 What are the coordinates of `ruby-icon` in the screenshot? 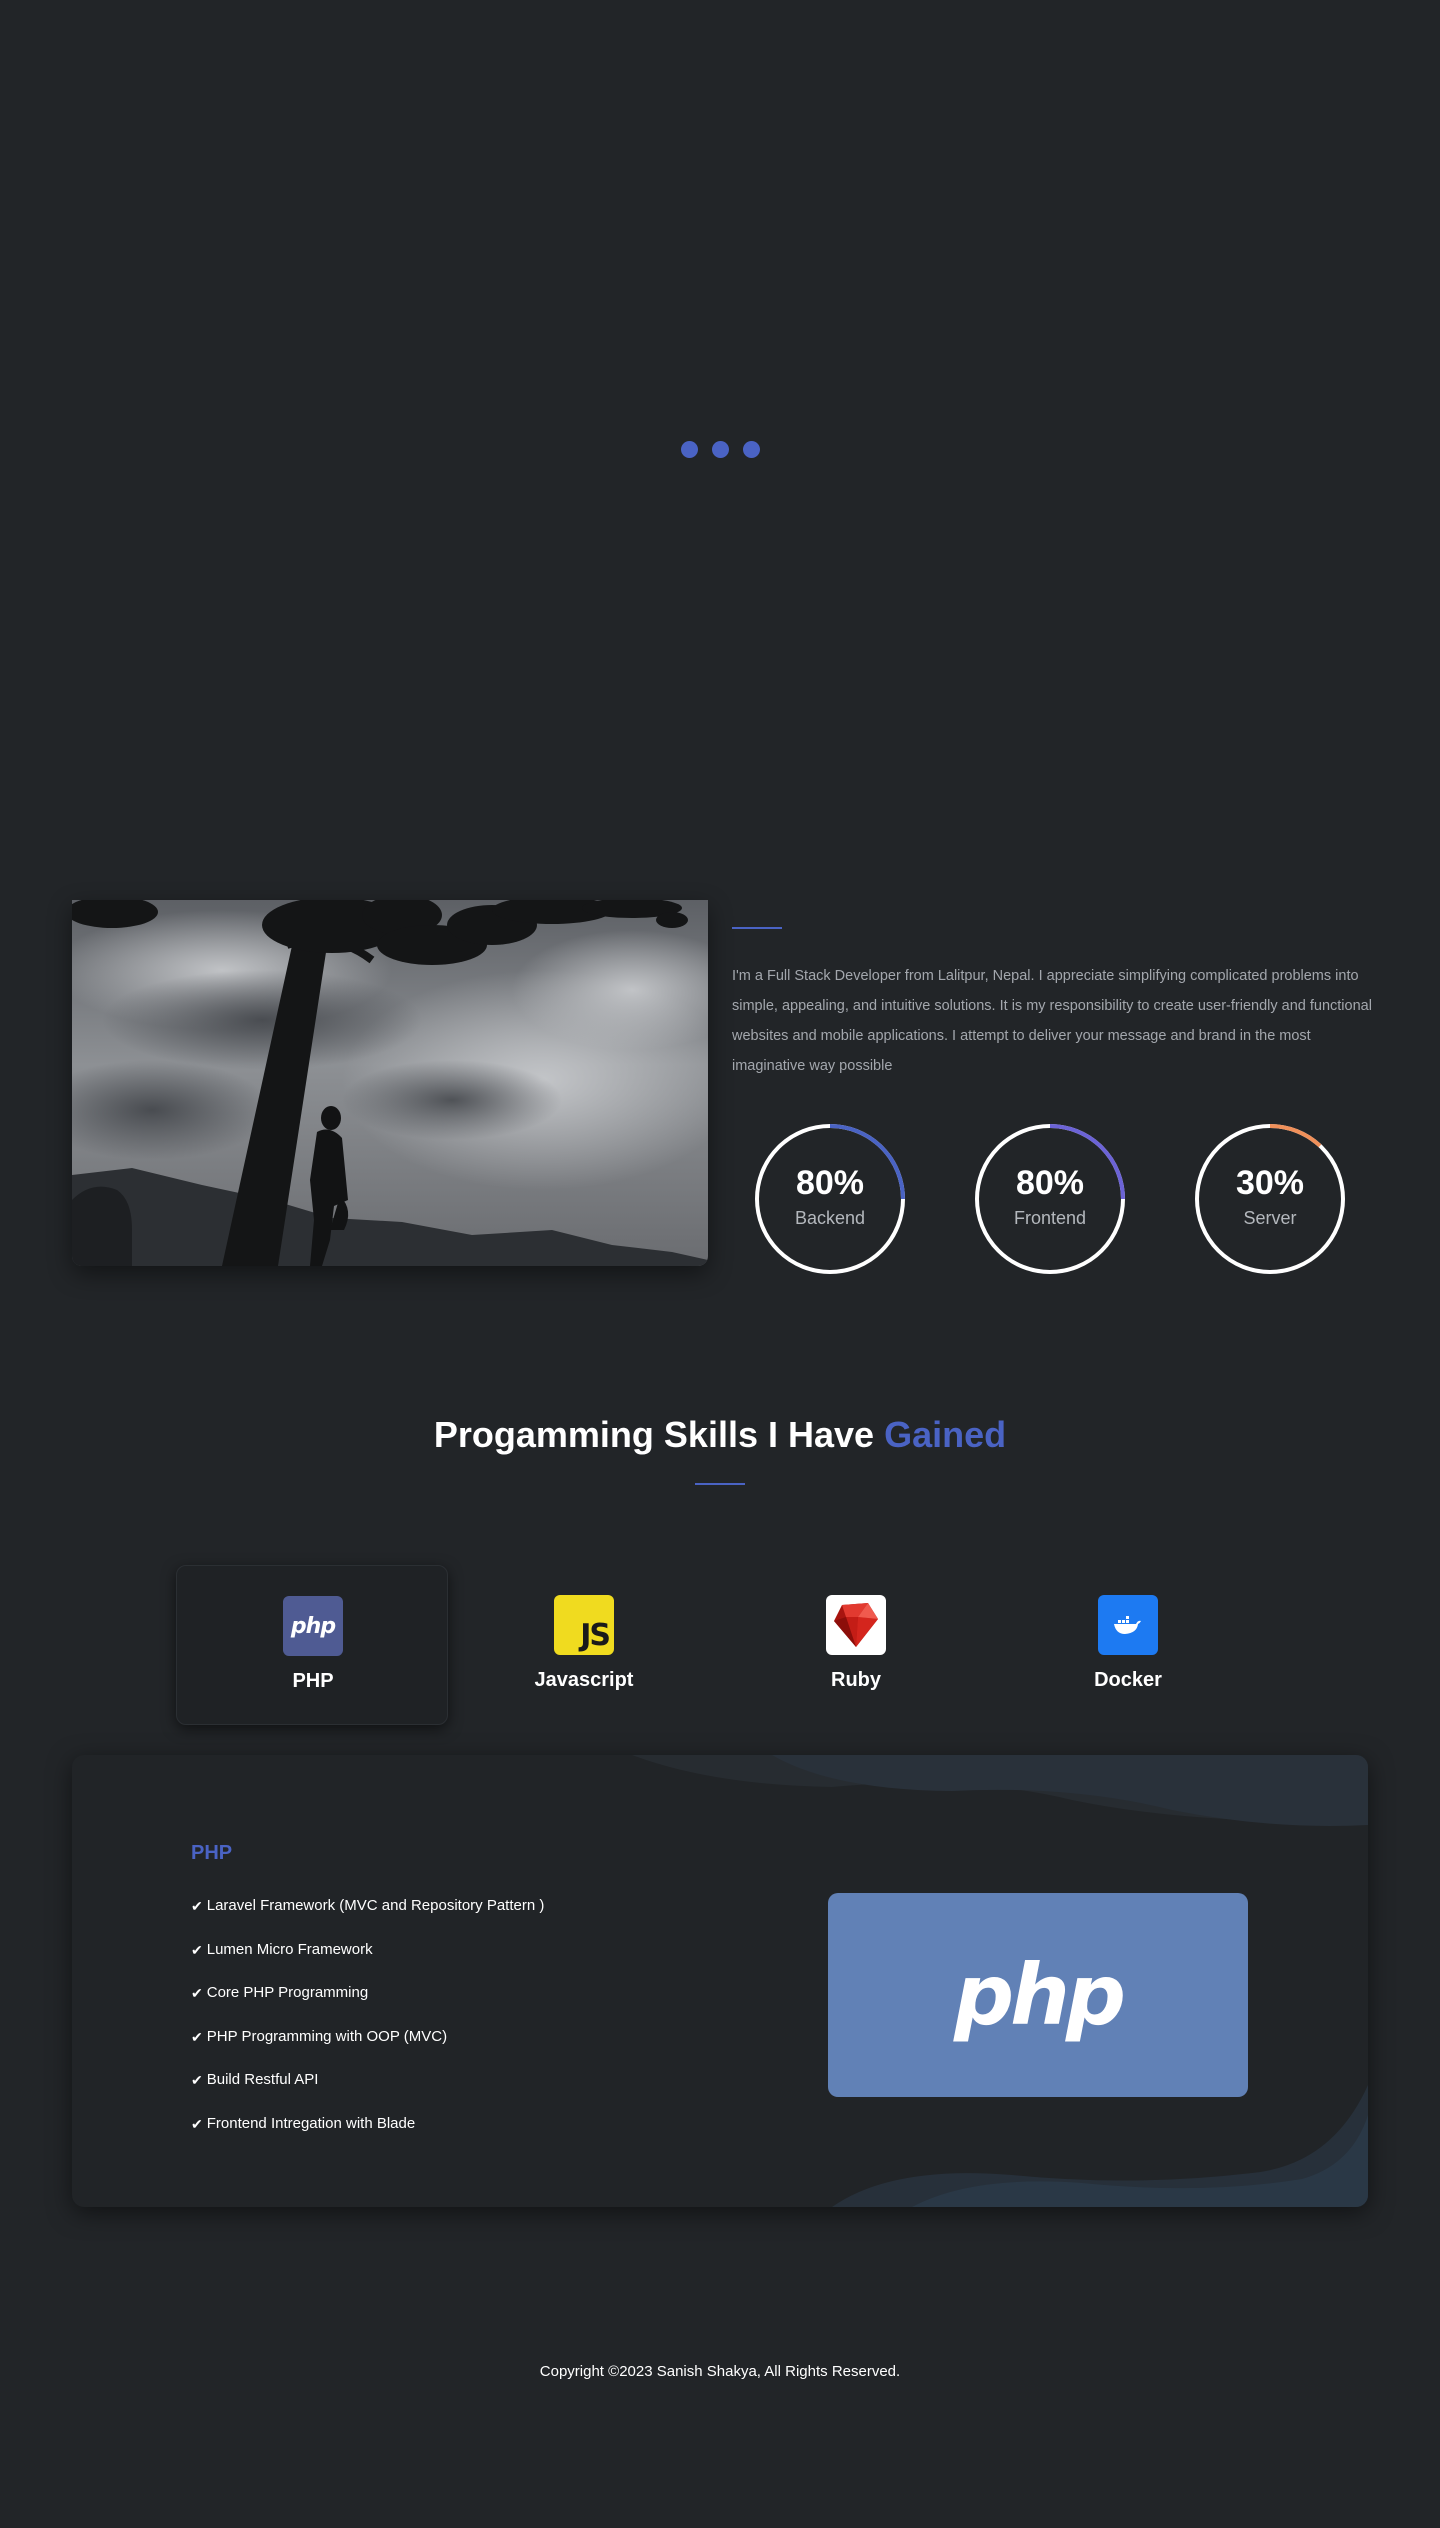 It's located at (856, 1625).